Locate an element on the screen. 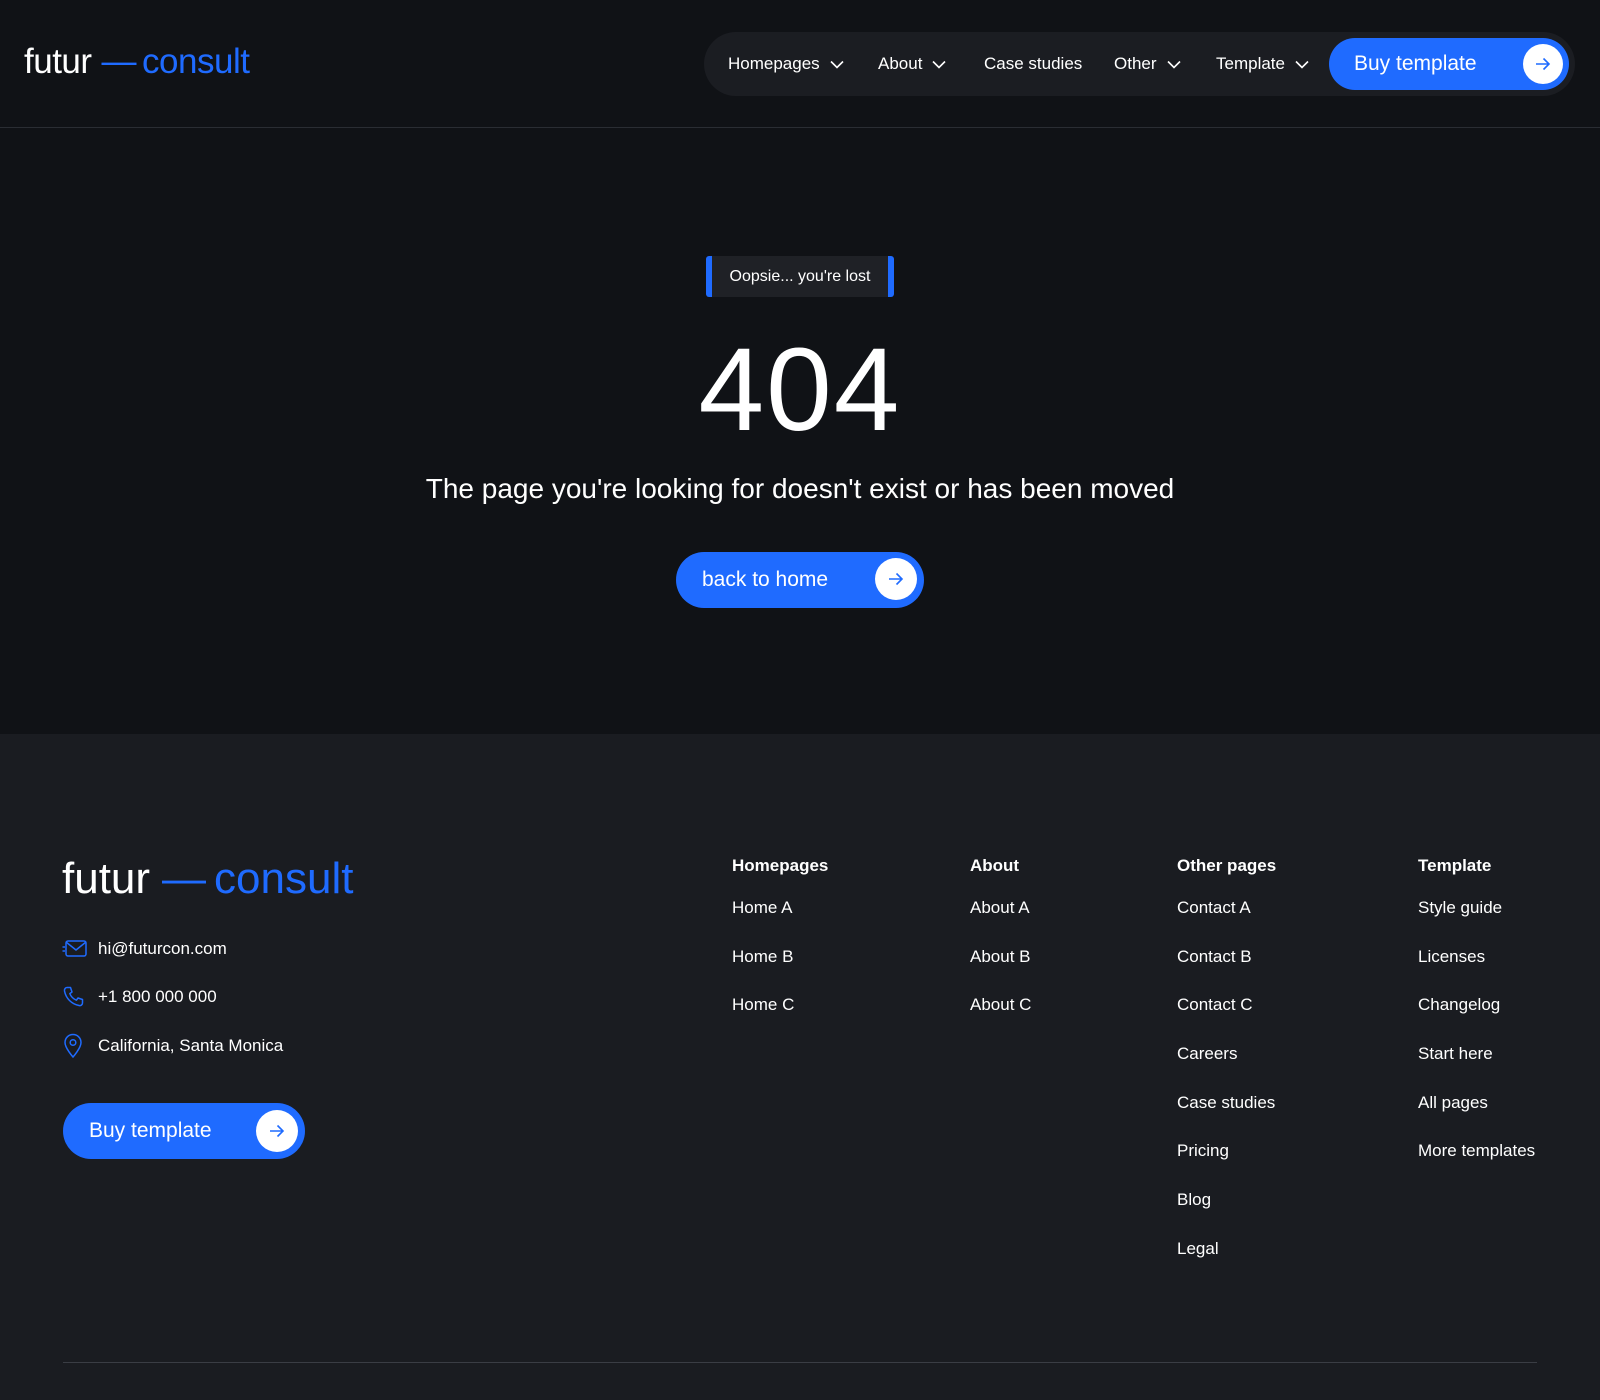 The image size is (1600, 1400). nav-item-label: Template is located at coordinates (1250, 63).